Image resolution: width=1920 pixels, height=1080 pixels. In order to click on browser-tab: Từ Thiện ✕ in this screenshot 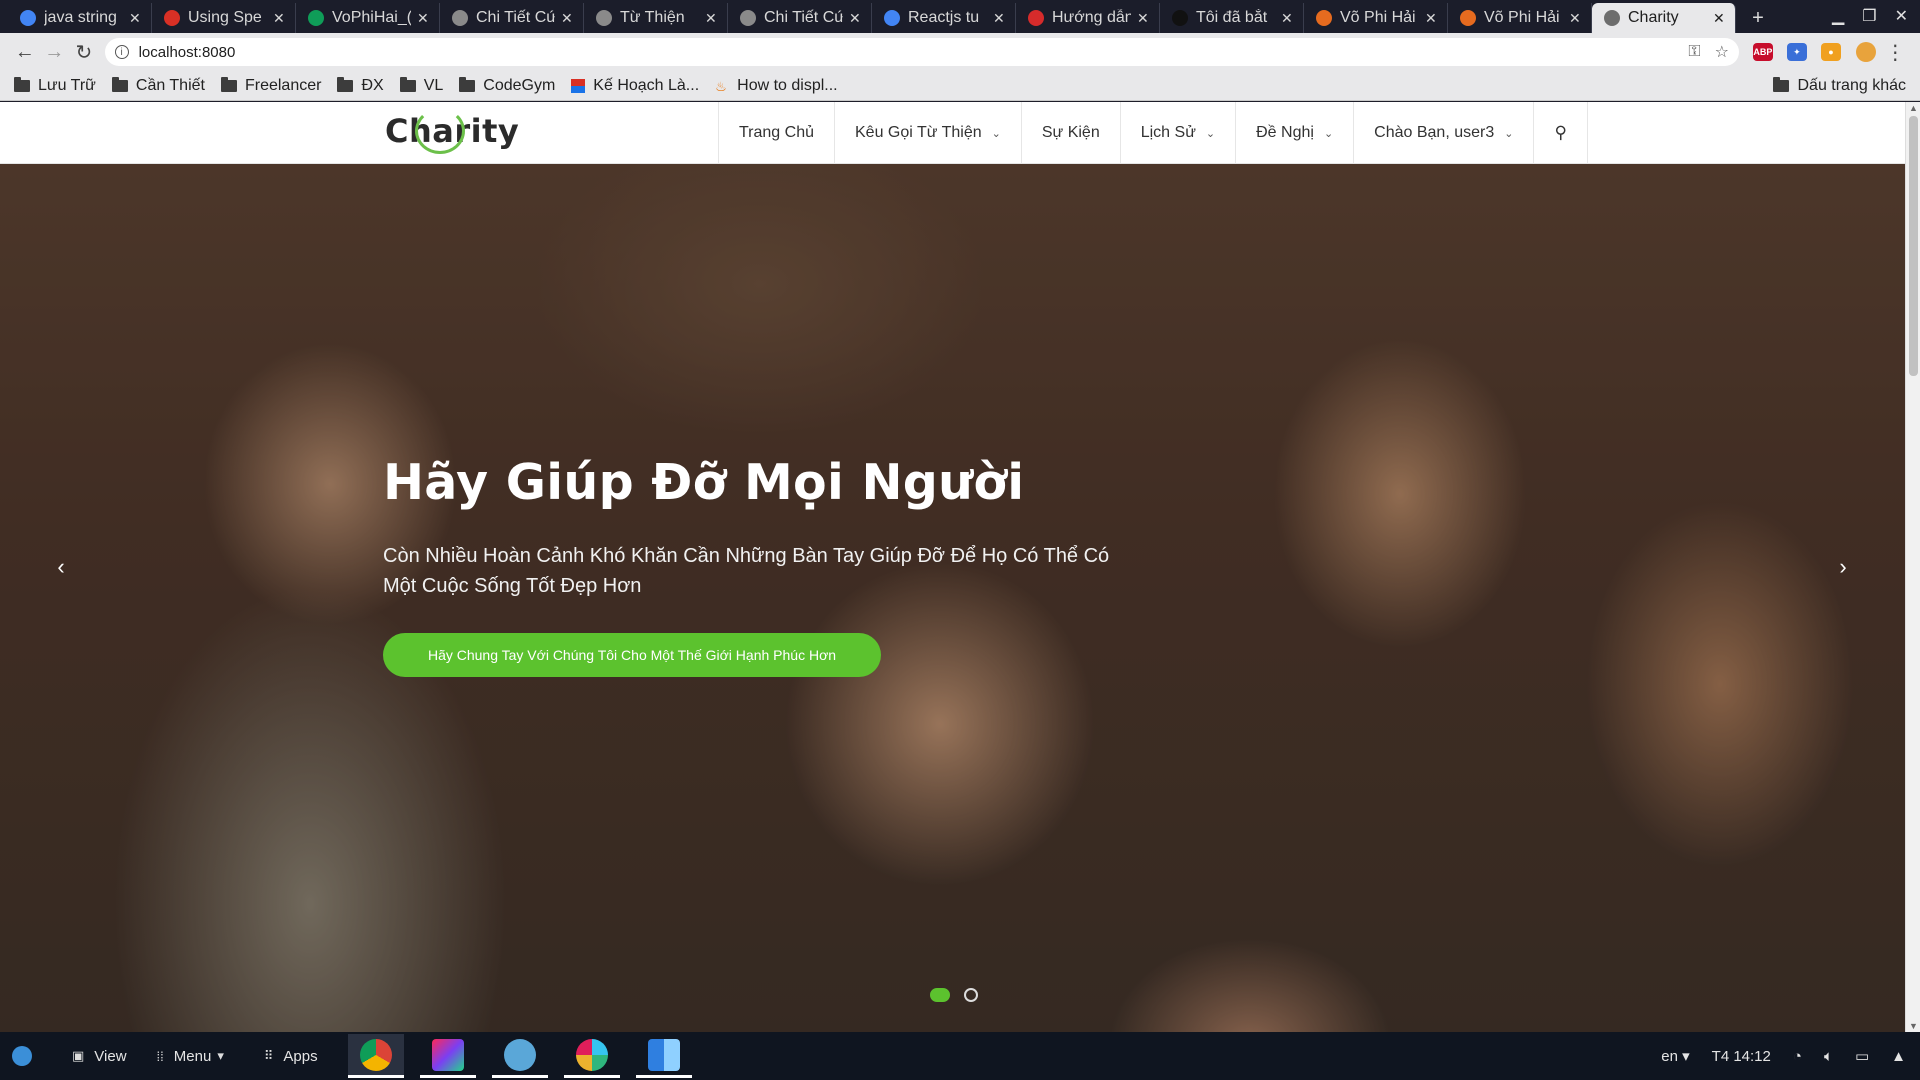, I will do `click(656, 18)`.